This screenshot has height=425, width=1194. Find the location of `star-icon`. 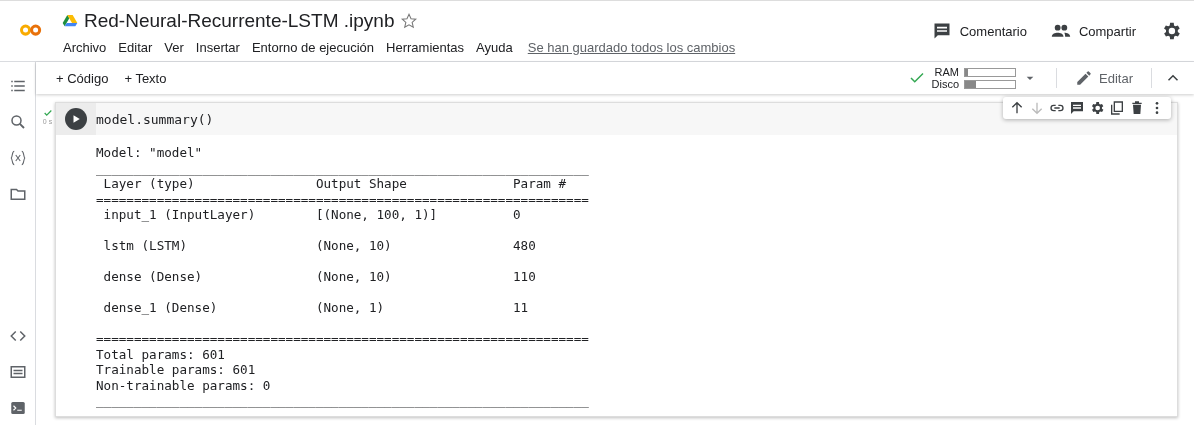

star-icon is located at coordinates (409, 21).